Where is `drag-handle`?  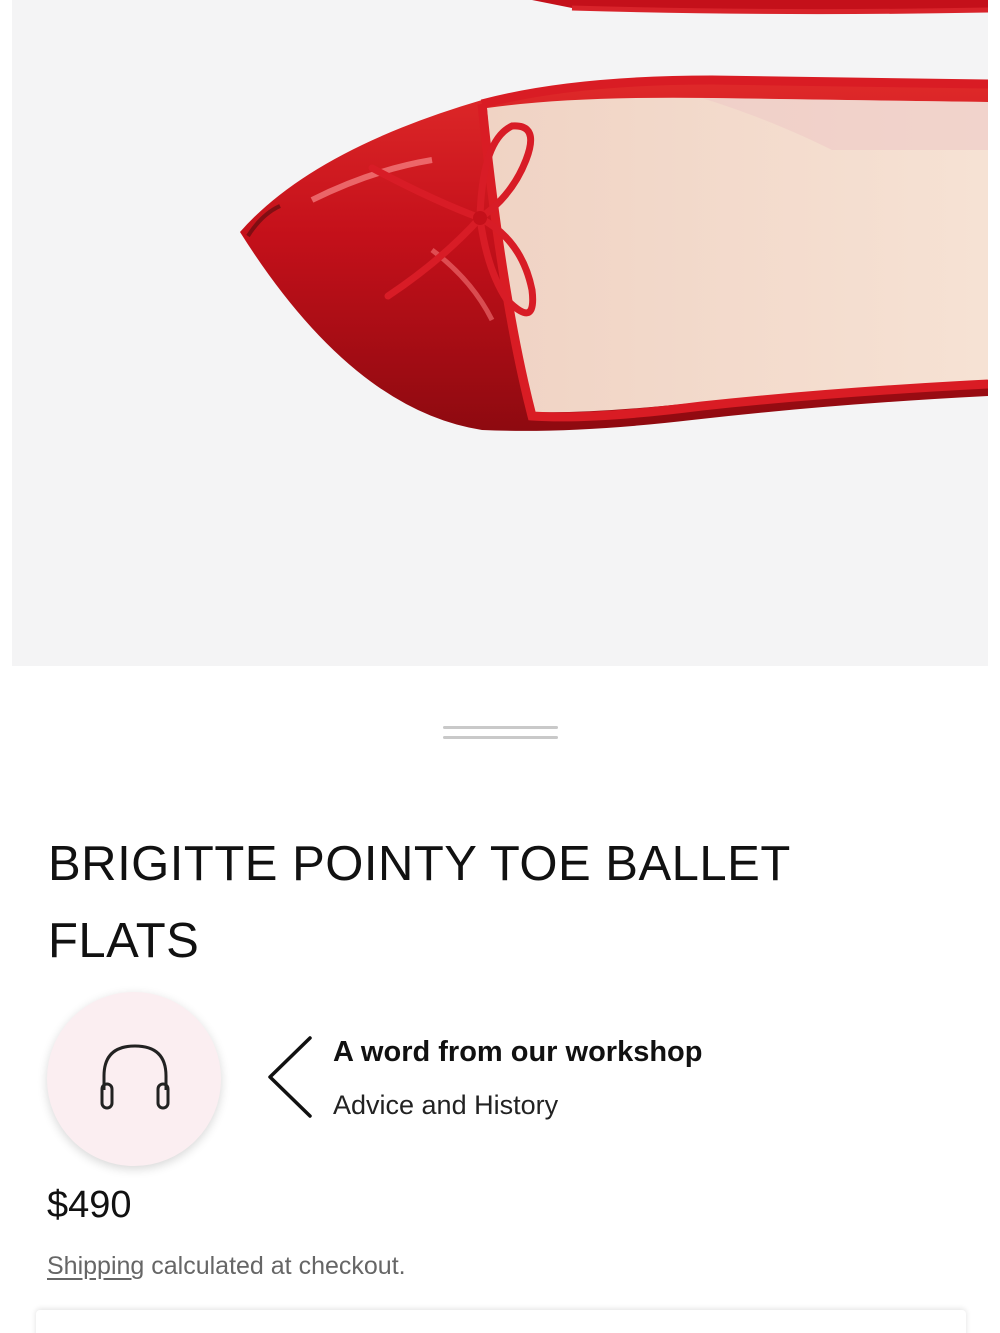 drag-handle is located at coordinates (500, 734).